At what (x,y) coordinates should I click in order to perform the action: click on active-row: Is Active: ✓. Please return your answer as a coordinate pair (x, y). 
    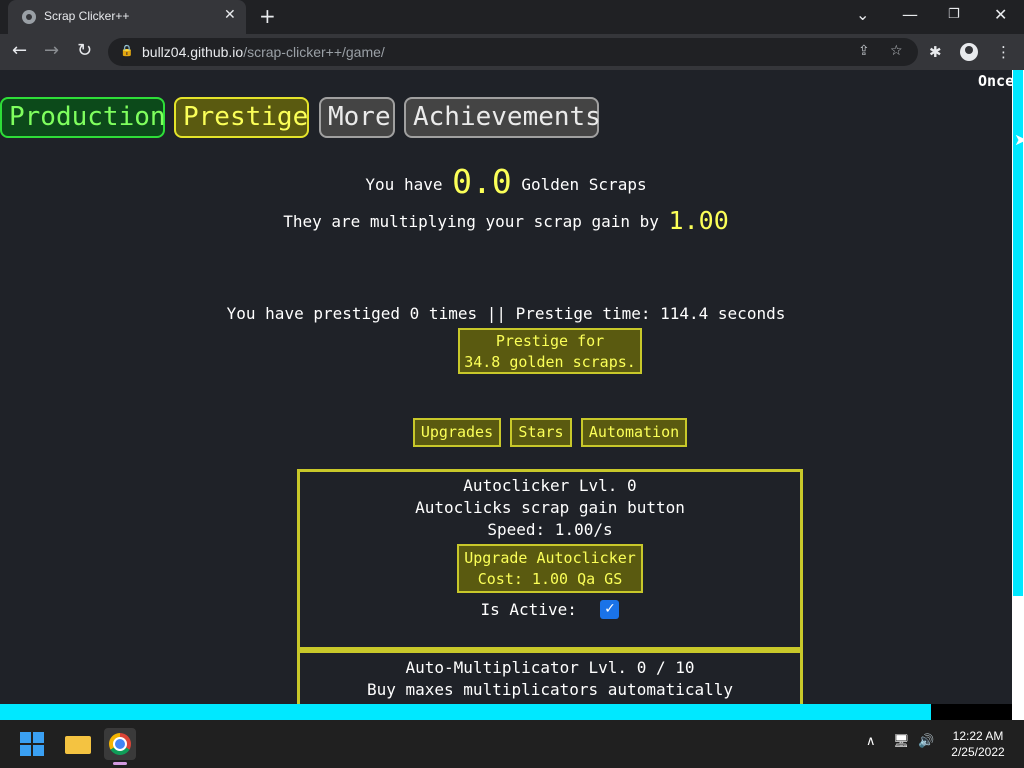
    Looking at the image, I should click on (550, 610).